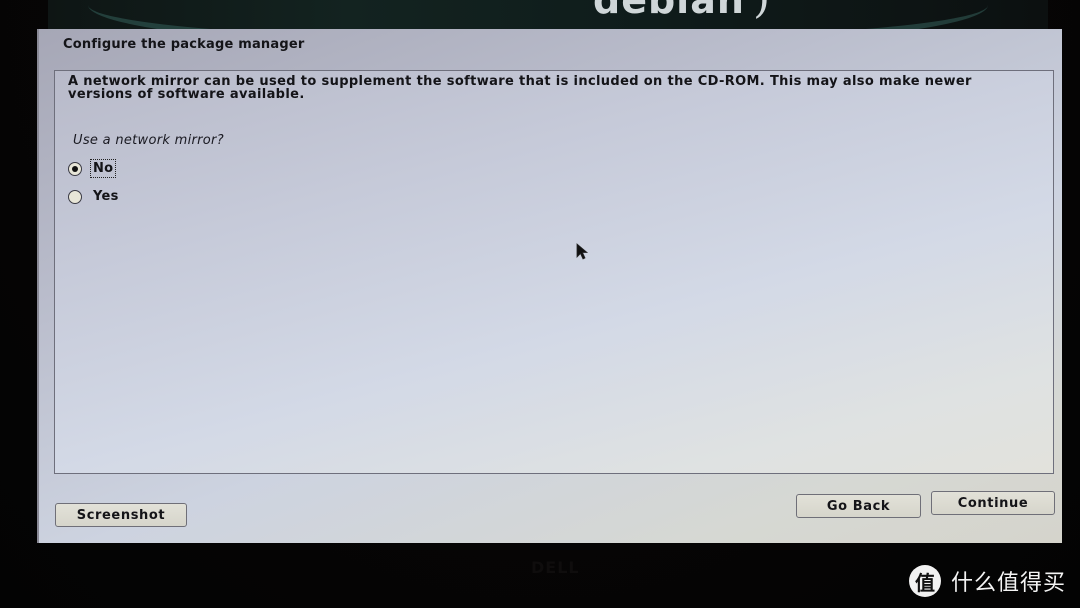 The image size is (1080, 608). Describe the element at coordinates (1009, 583) in the screenshot. I see `watermark-text: 什么值得买` at that location.